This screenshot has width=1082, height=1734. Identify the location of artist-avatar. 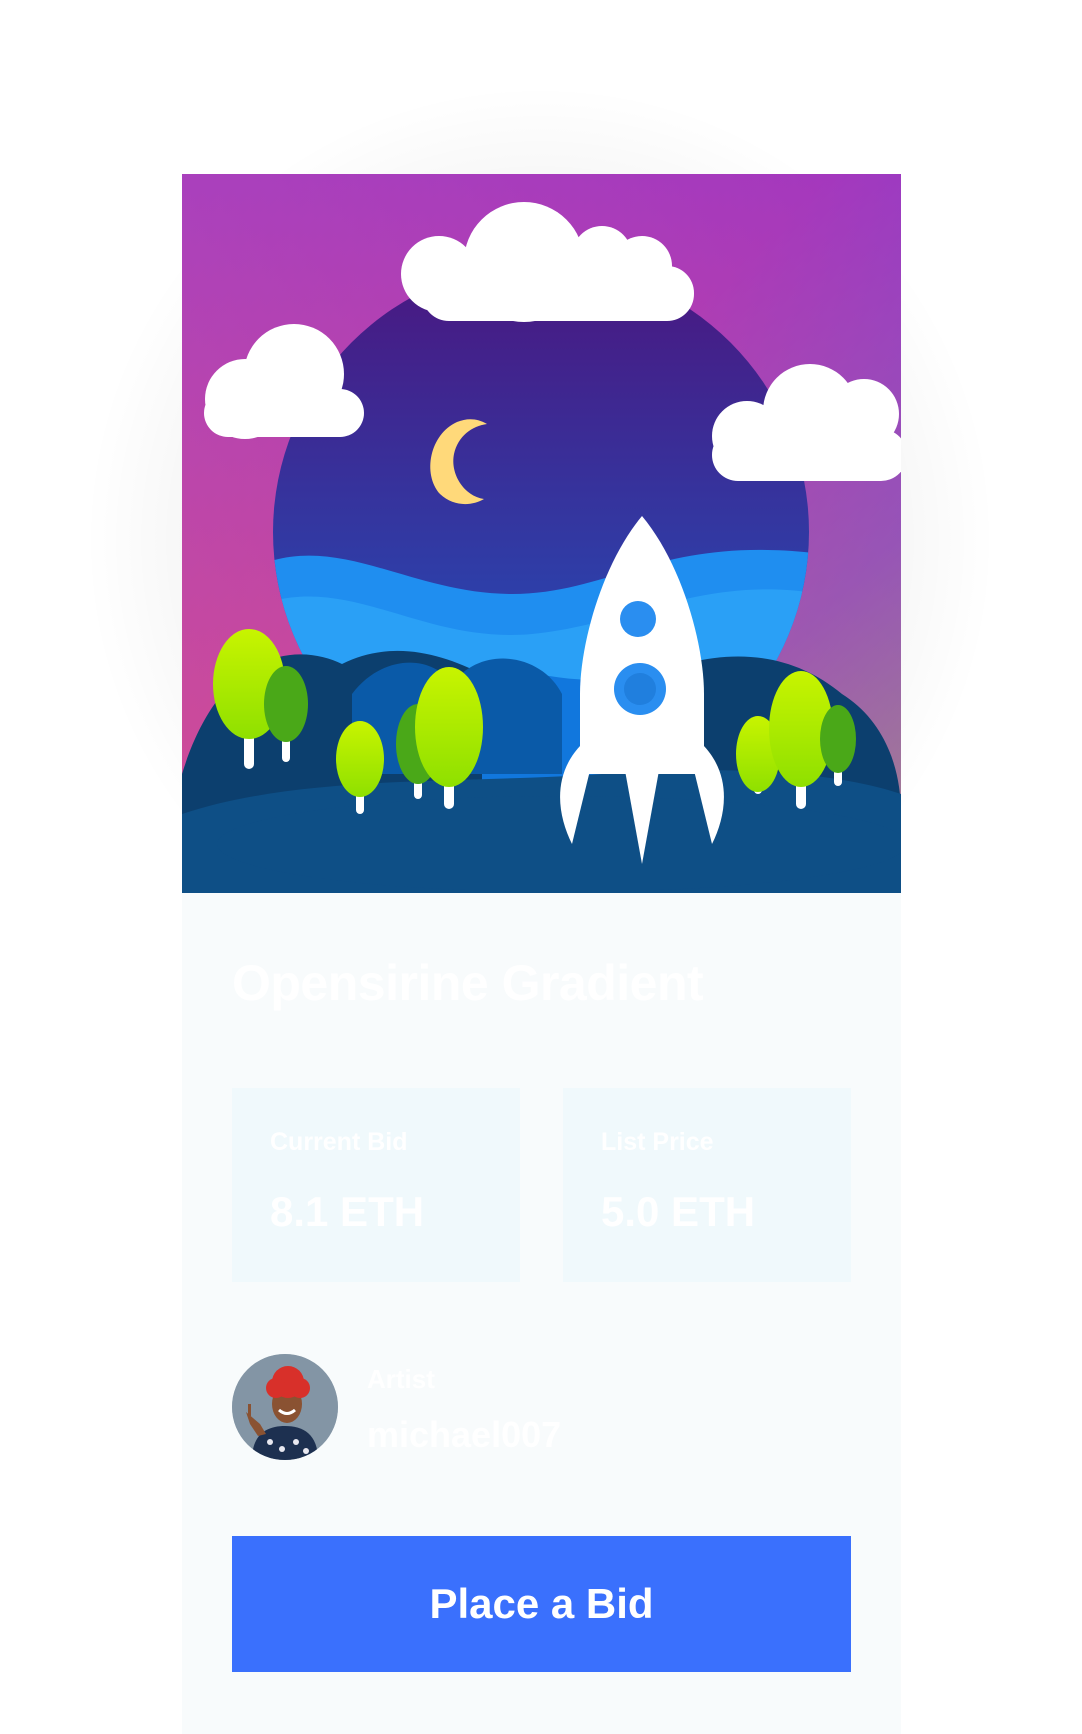
(285, 1407).